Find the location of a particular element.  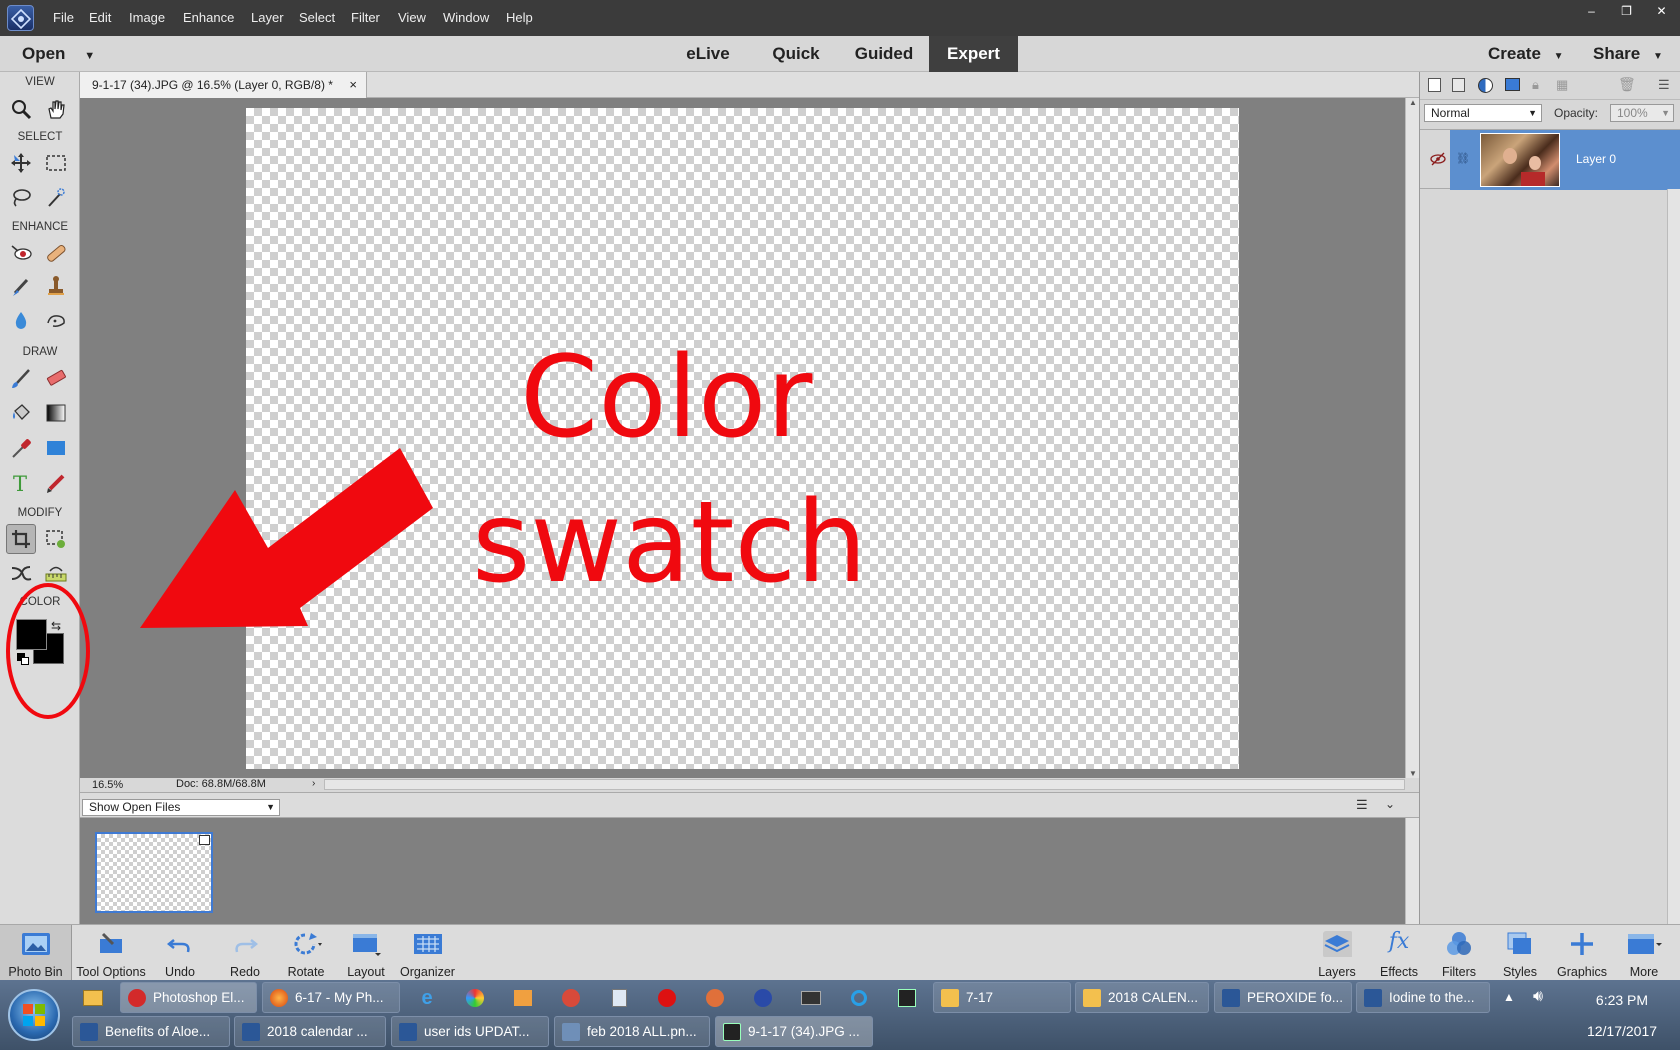

adjustment-layer-icon is located at coordinates (1485, 85).